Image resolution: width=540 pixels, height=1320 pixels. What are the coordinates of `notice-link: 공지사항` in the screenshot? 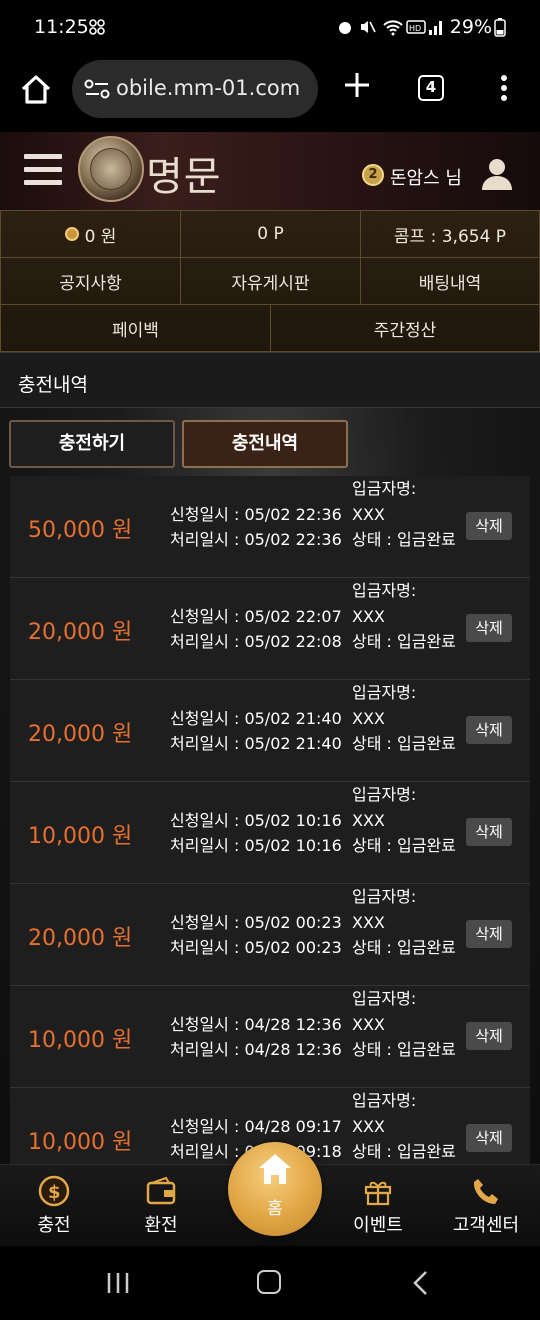 It's located at (90, 281).